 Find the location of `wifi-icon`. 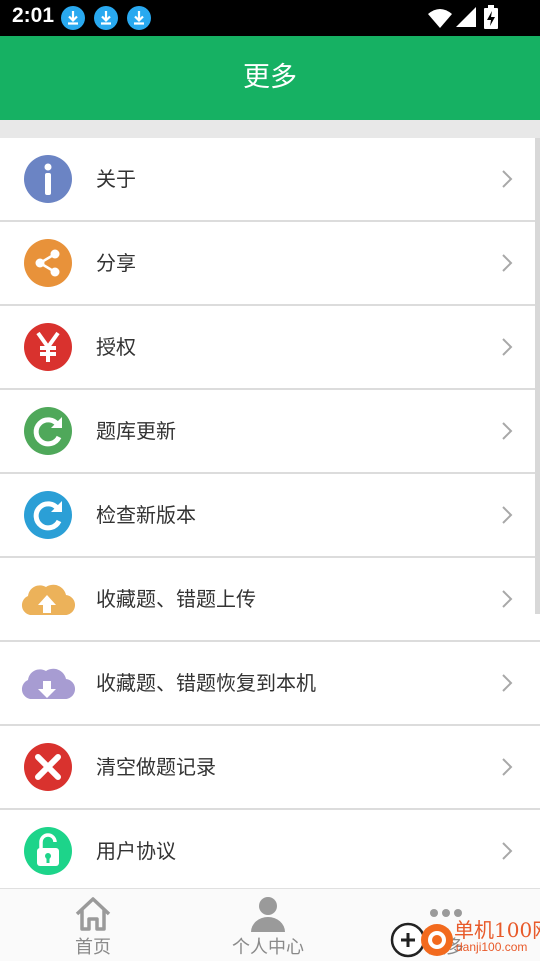

wifi-icon is located at coordinates (440, 18).